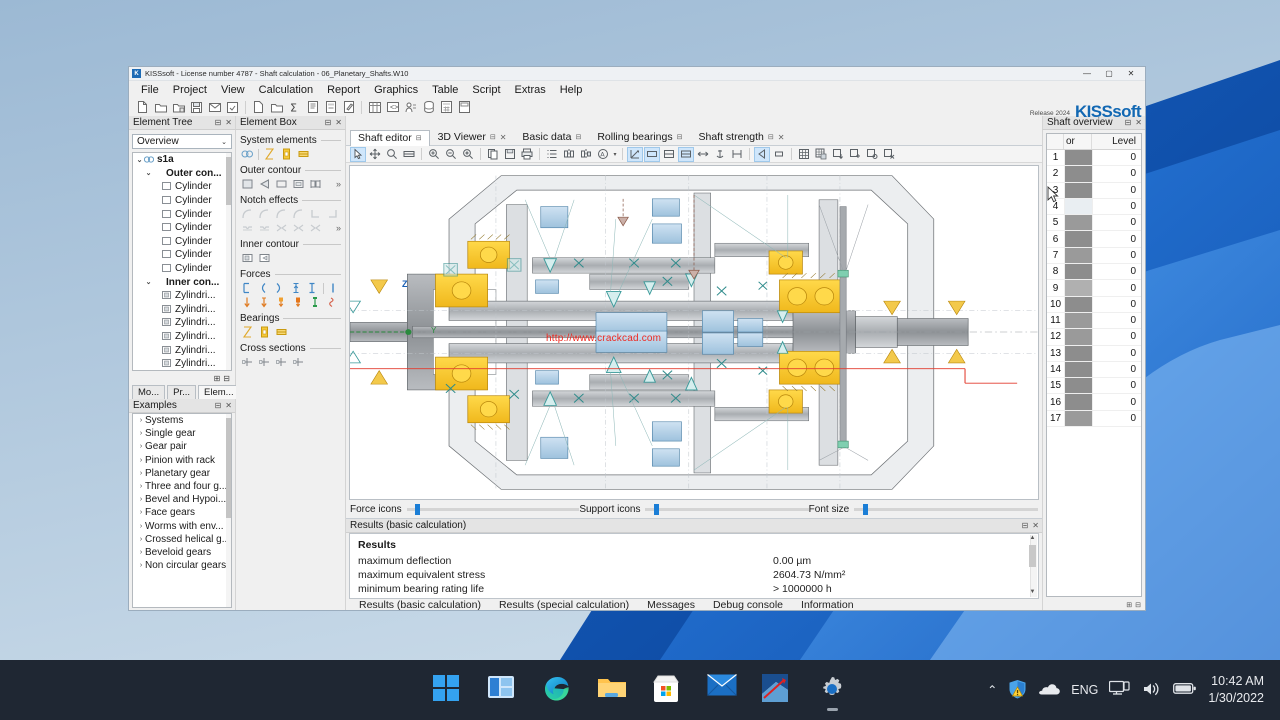 The image size is (1280, 720). Describe the element at coordinates (686, 154) in the screenshot. I see `full-section-icon` at that location.